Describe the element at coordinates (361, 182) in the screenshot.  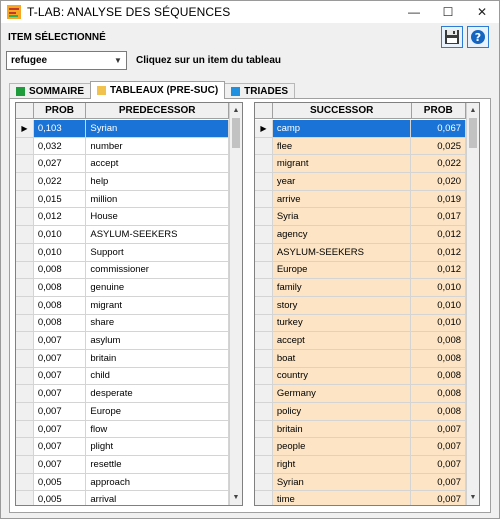
I see `table-row: year 0,020` at that location.